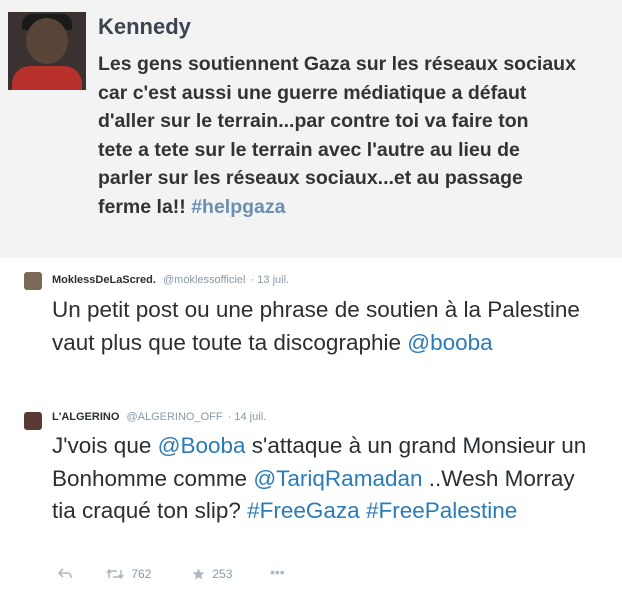 The image size is (622, 600). I want to click on favorite-icon, so click(198, 574).